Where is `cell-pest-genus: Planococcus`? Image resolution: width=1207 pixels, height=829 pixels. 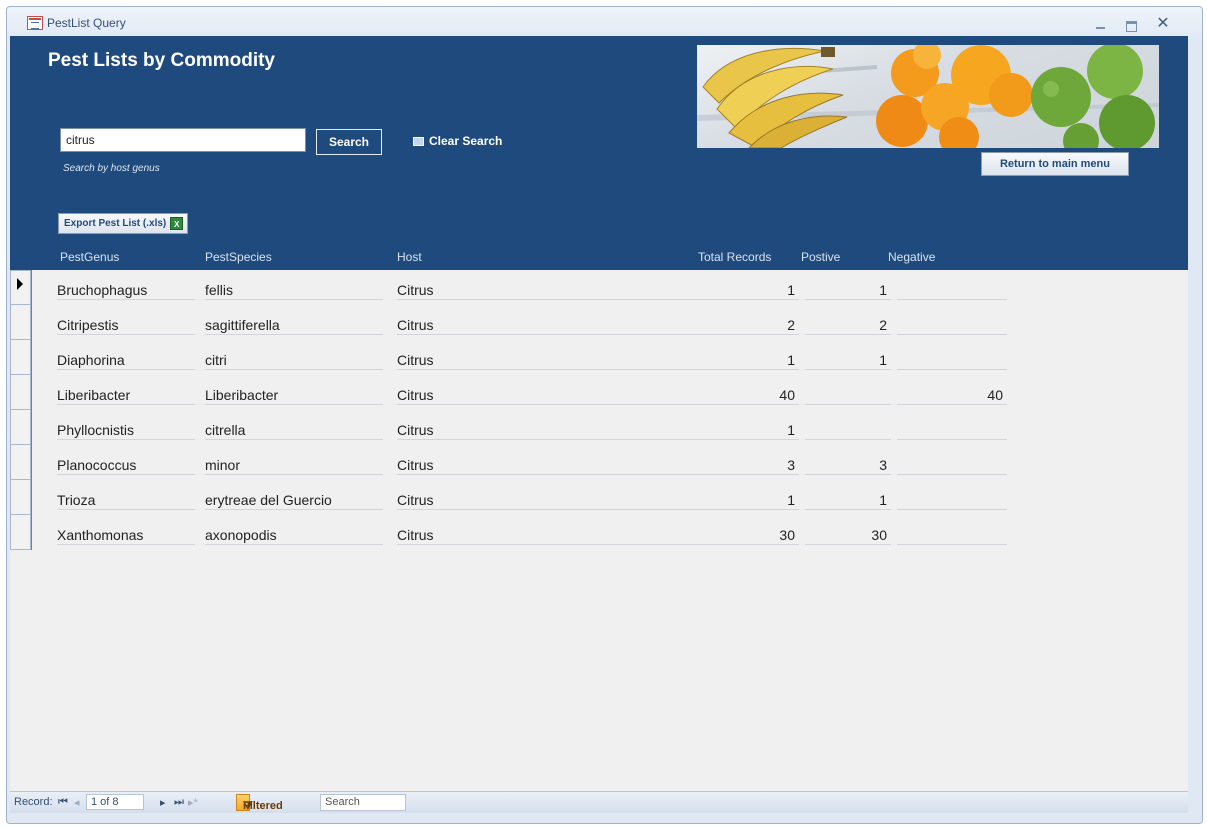 cell-pest-genus: Planococcus is located at coordinates (126, 465).